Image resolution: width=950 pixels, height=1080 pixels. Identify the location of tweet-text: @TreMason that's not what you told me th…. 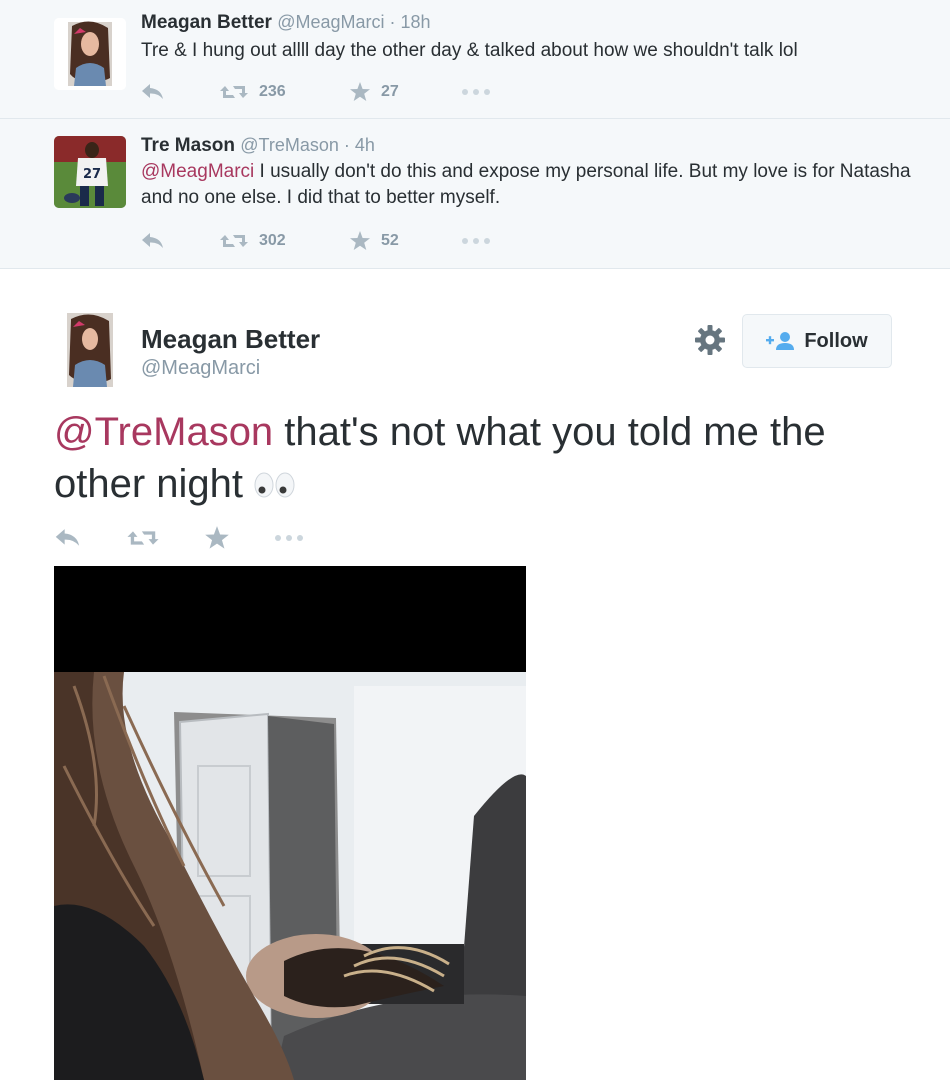
(484, 459).